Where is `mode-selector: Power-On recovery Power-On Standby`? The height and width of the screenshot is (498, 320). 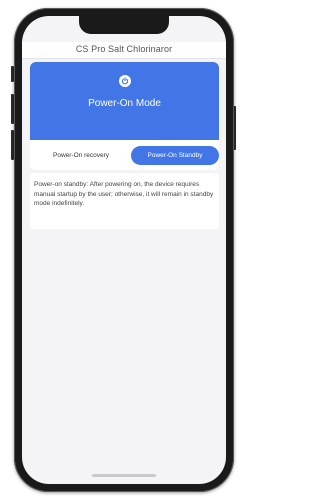
mode-selector: Power-On recovery Power-On Standby is located at coordinates (124, 155).